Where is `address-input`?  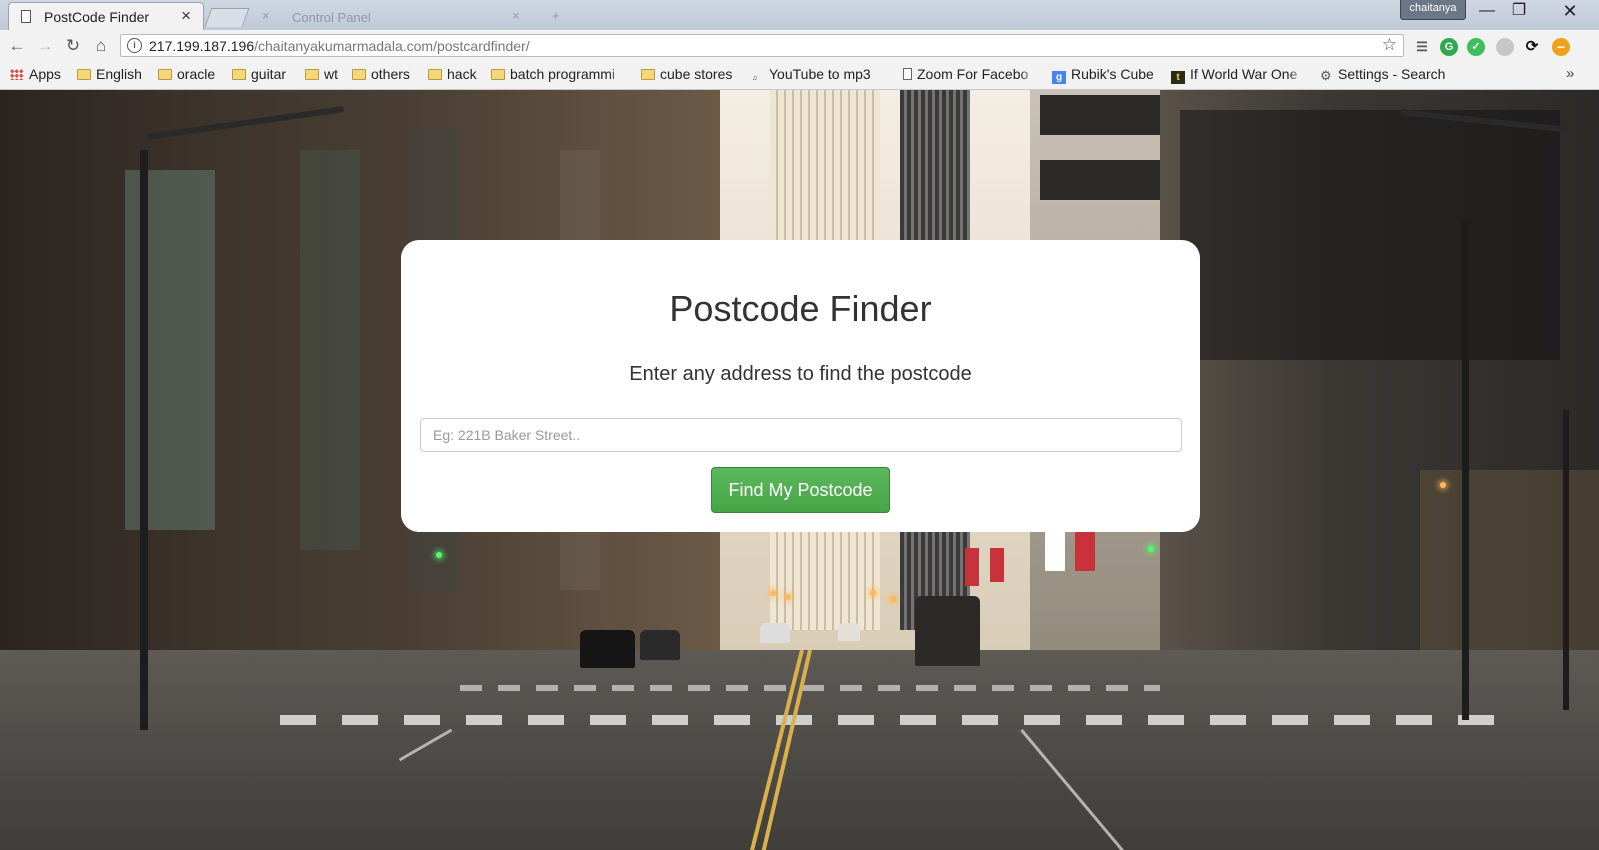
address-input is located at coordinates (801, 435).